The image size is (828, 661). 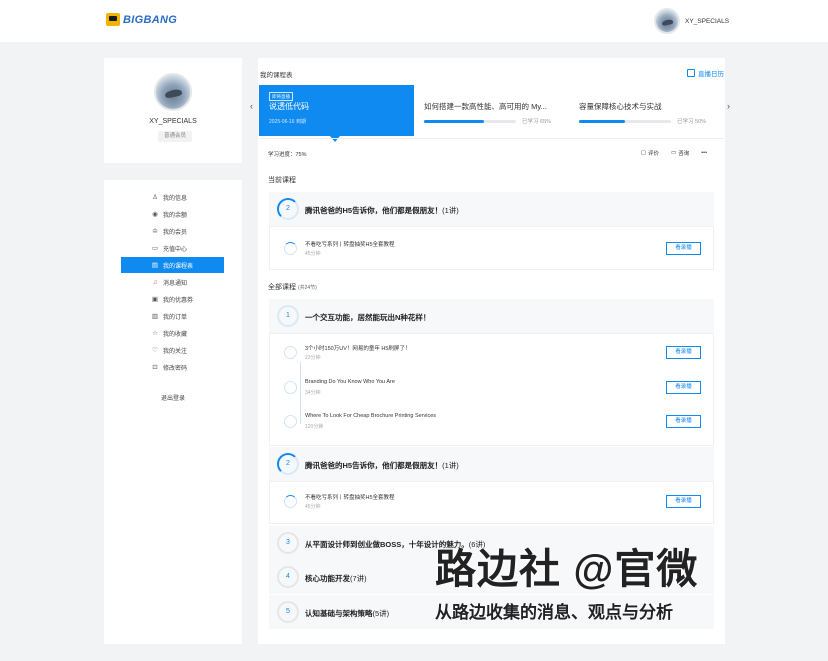 What do you see at coordinates (155, 350) in the screenshot?
I see `heart-icon: ♡` at bounding box center [155, 350].